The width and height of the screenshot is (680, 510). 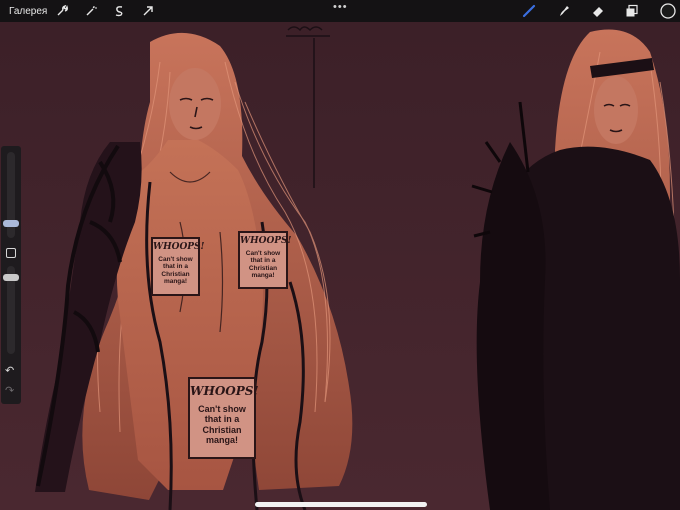 What do you see at coordinates (62, 11) in the screenshot?
I see `wrench-icon` at bounding box center [62, 11].